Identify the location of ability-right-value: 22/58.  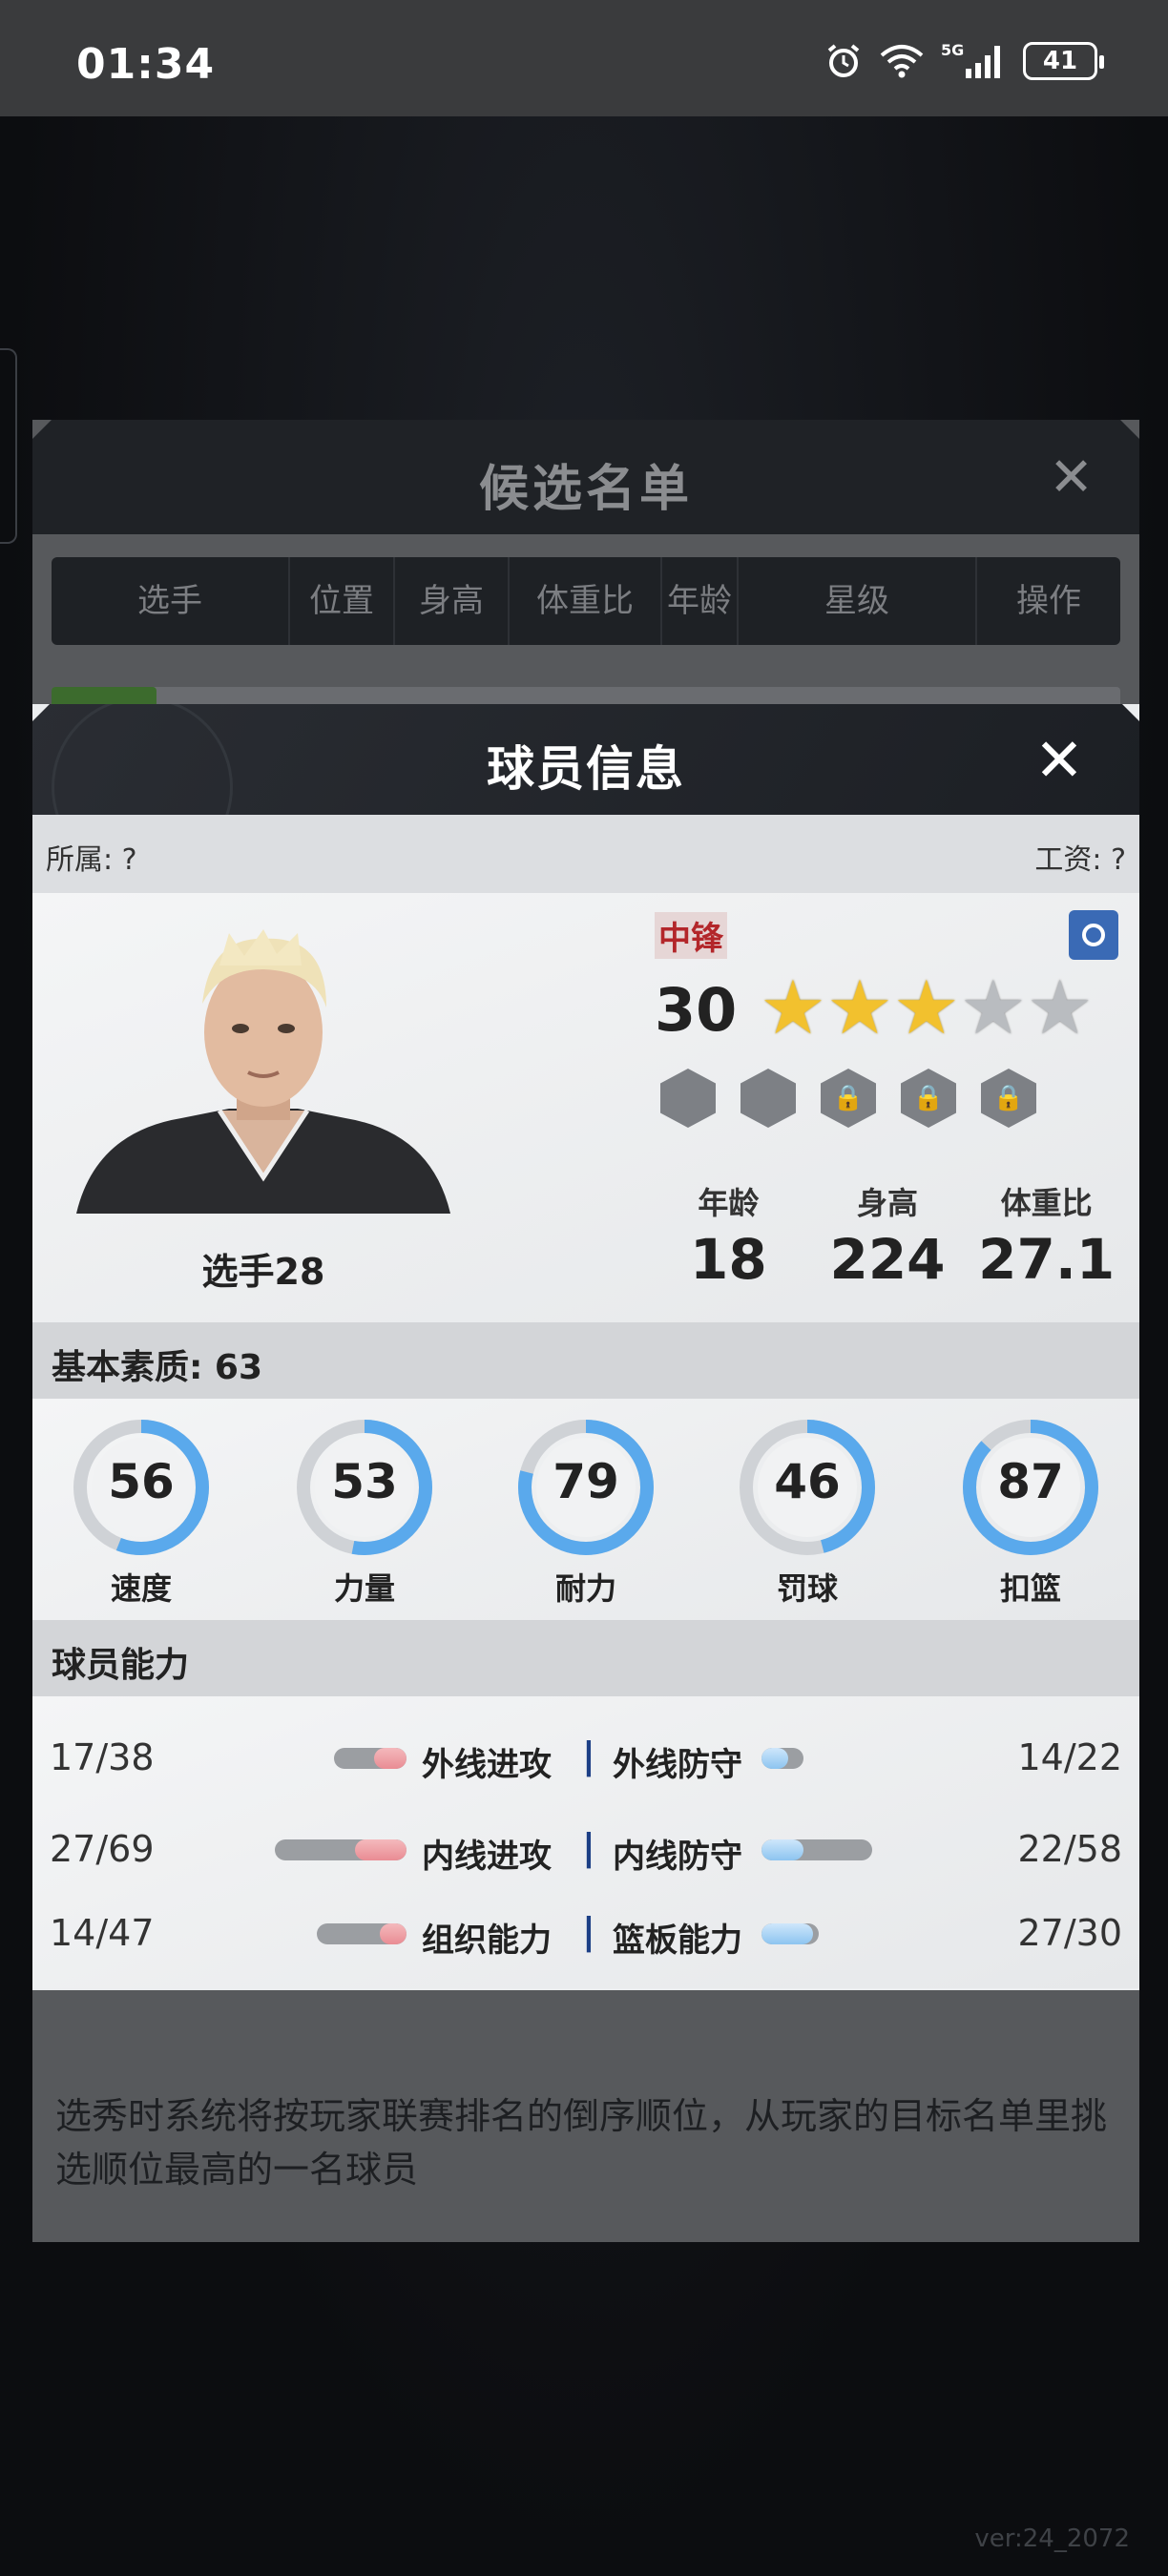
(1069, 1849).